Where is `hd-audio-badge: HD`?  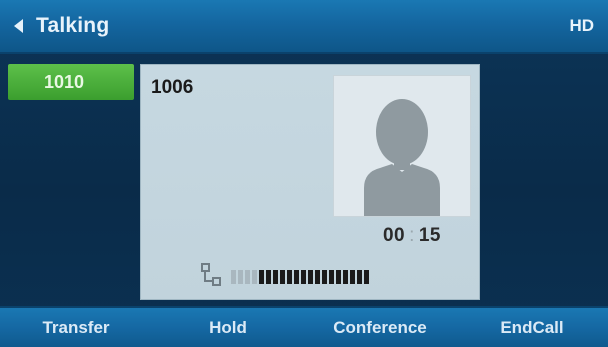
hd-audio-badge: HD is located at coordinates (581, 25).